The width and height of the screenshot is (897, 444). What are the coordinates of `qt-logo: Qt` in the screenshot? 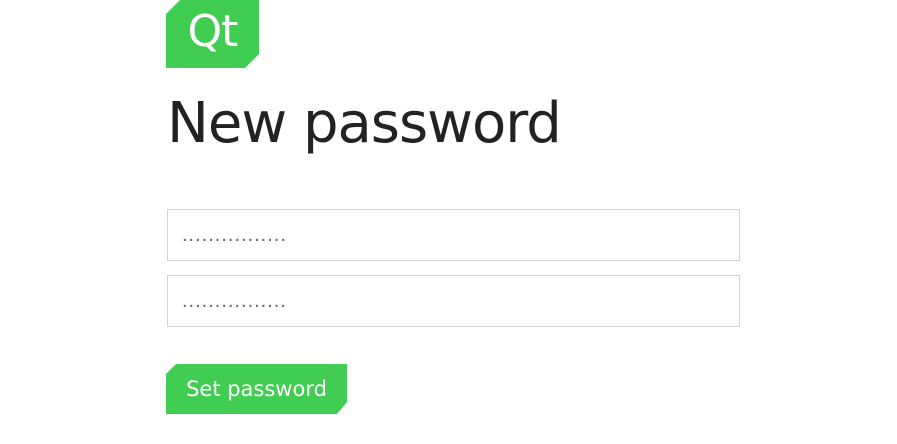 It's located at (212, 34).